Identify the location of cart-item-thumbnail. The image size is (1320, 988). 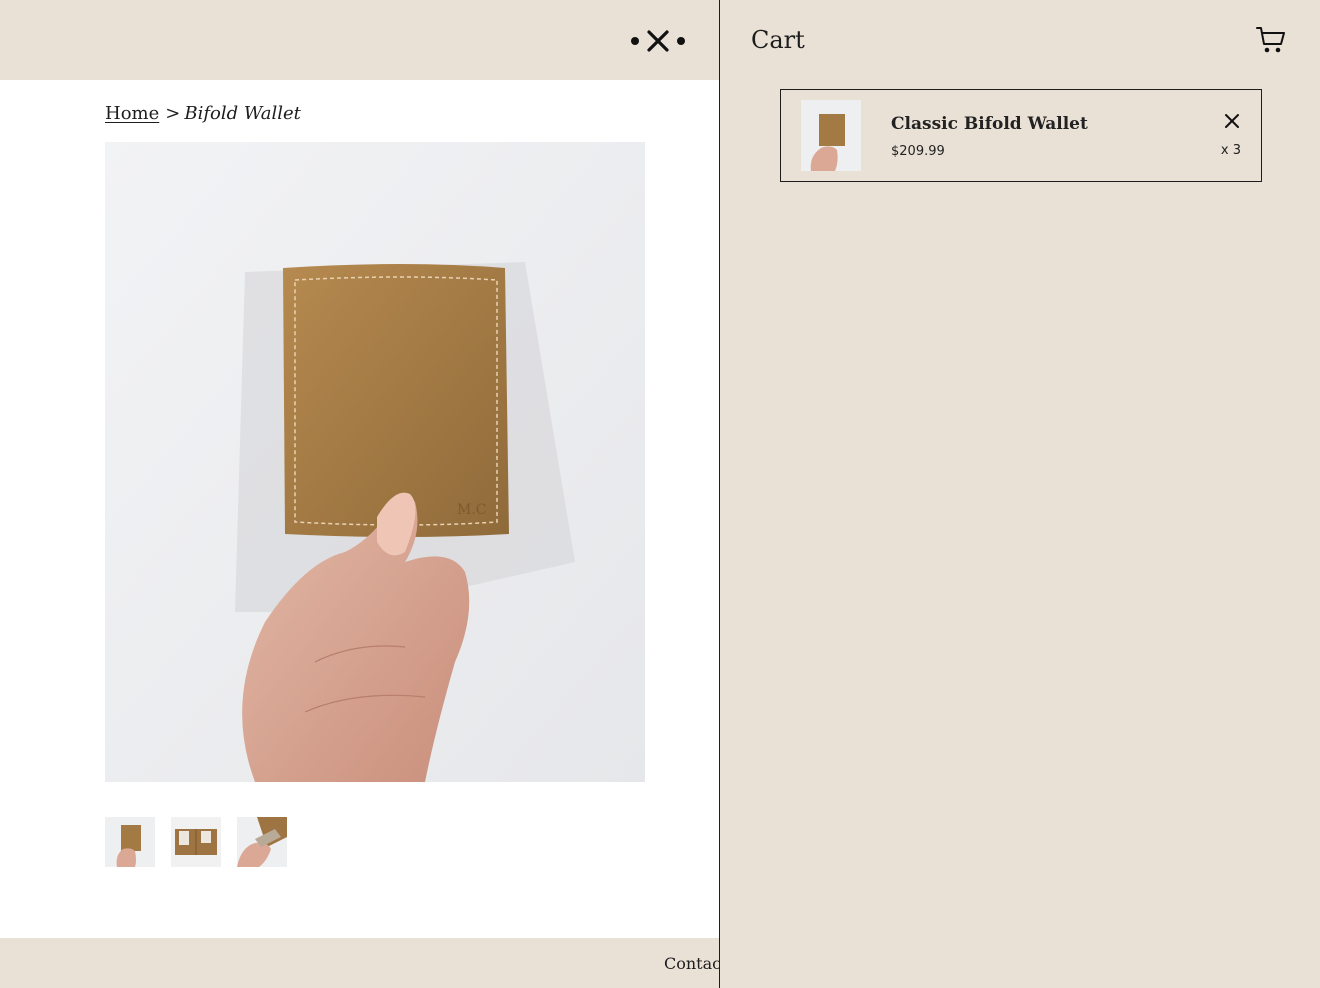
(831, 135).